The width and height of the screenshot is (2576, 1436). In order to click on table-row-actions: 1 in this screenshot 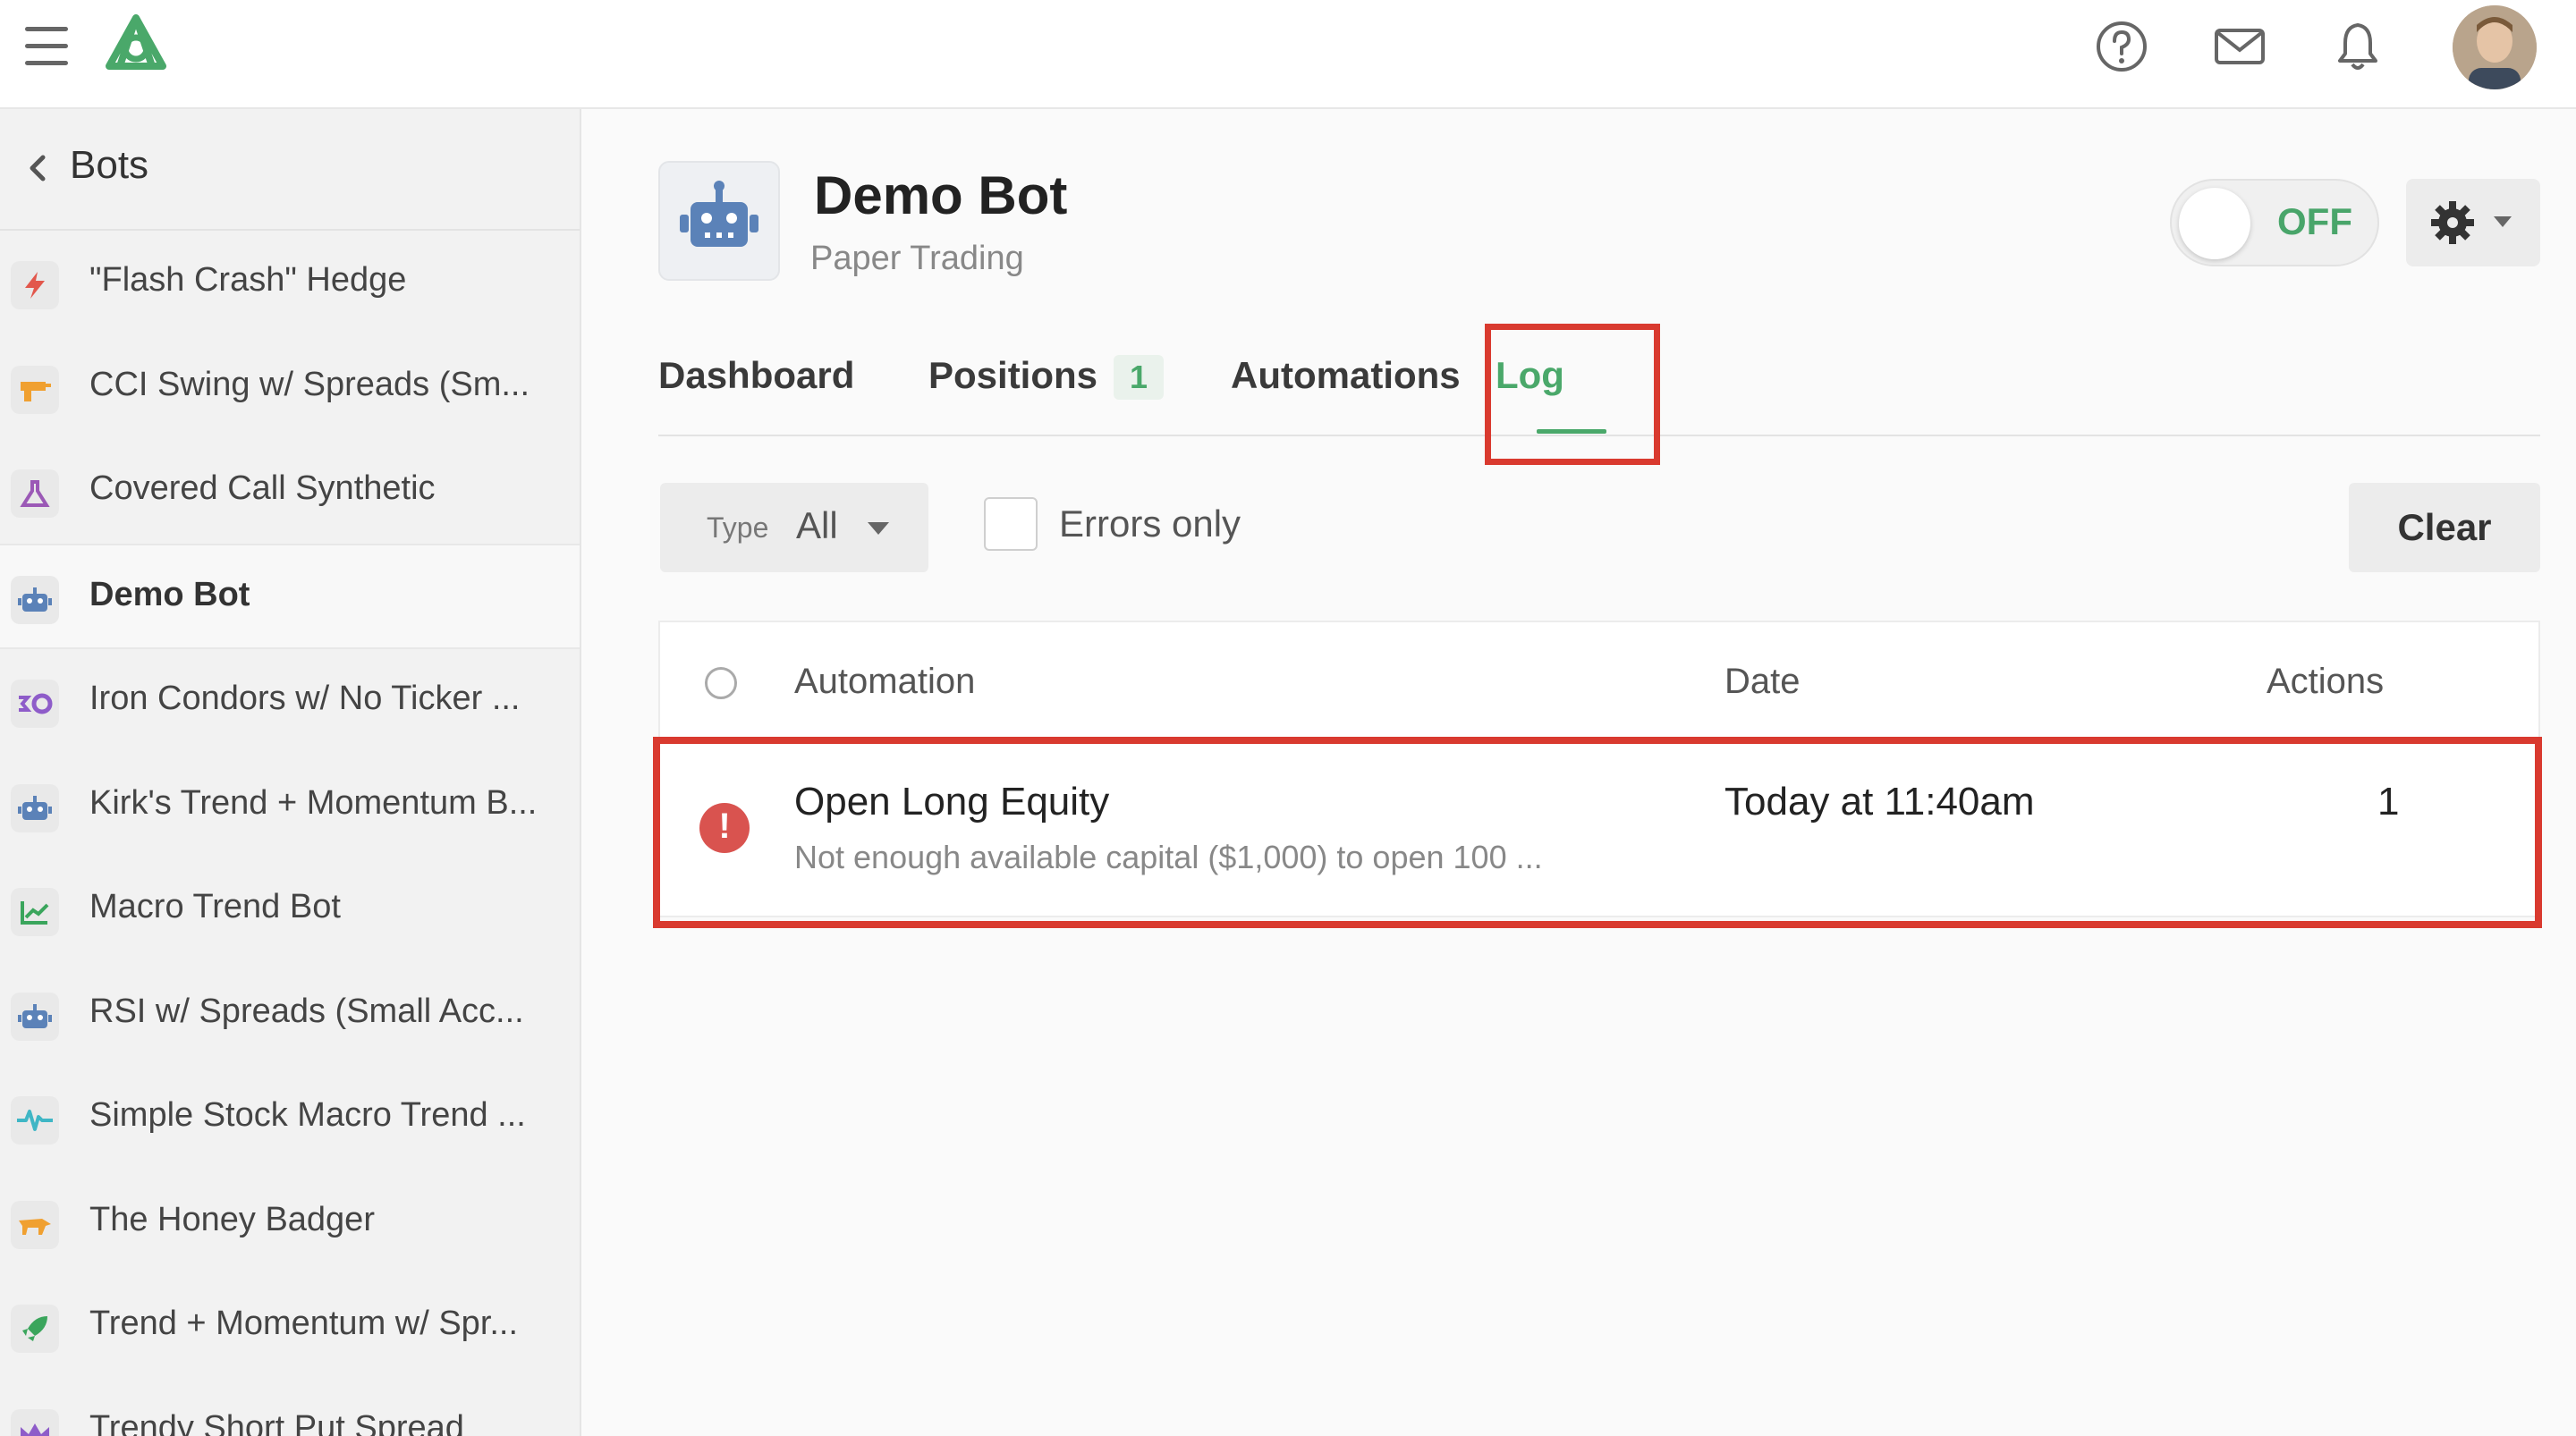, I will do `click(2388, 802)`.